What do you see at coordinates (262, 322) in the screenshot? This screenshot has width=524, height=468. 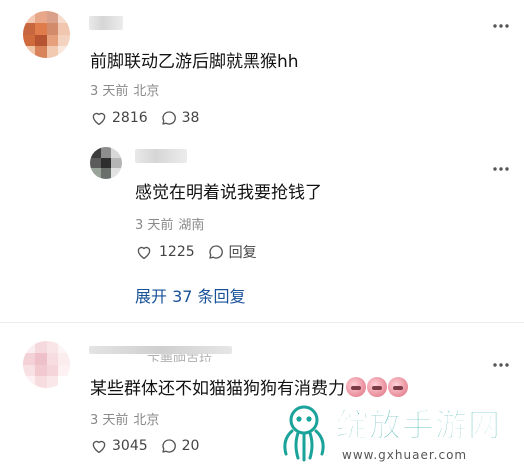 I see `divider` at bounding box center [262, 322].